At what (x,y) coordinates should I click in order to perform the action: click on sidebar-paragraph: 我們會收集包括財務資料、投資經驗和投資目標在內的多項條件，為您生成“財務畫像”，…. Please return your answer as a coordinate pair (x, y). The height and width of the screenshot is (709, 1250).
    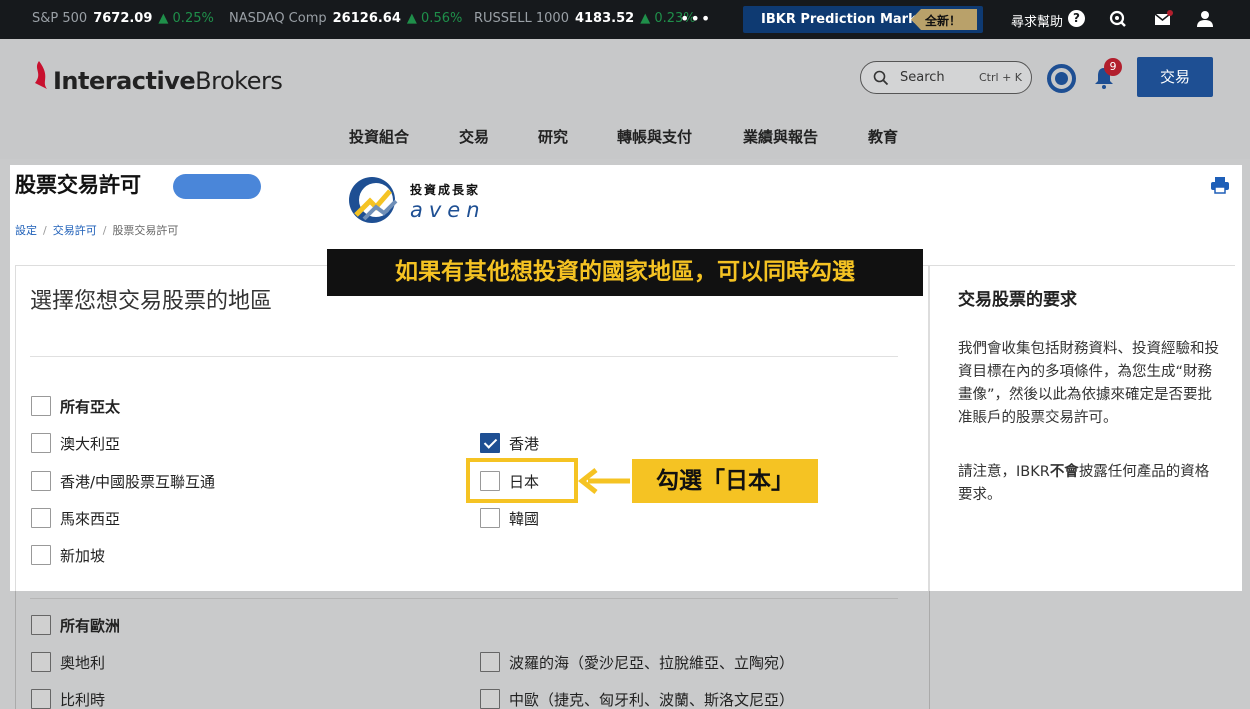
    Looking at the image, I should click on (1088, 383).